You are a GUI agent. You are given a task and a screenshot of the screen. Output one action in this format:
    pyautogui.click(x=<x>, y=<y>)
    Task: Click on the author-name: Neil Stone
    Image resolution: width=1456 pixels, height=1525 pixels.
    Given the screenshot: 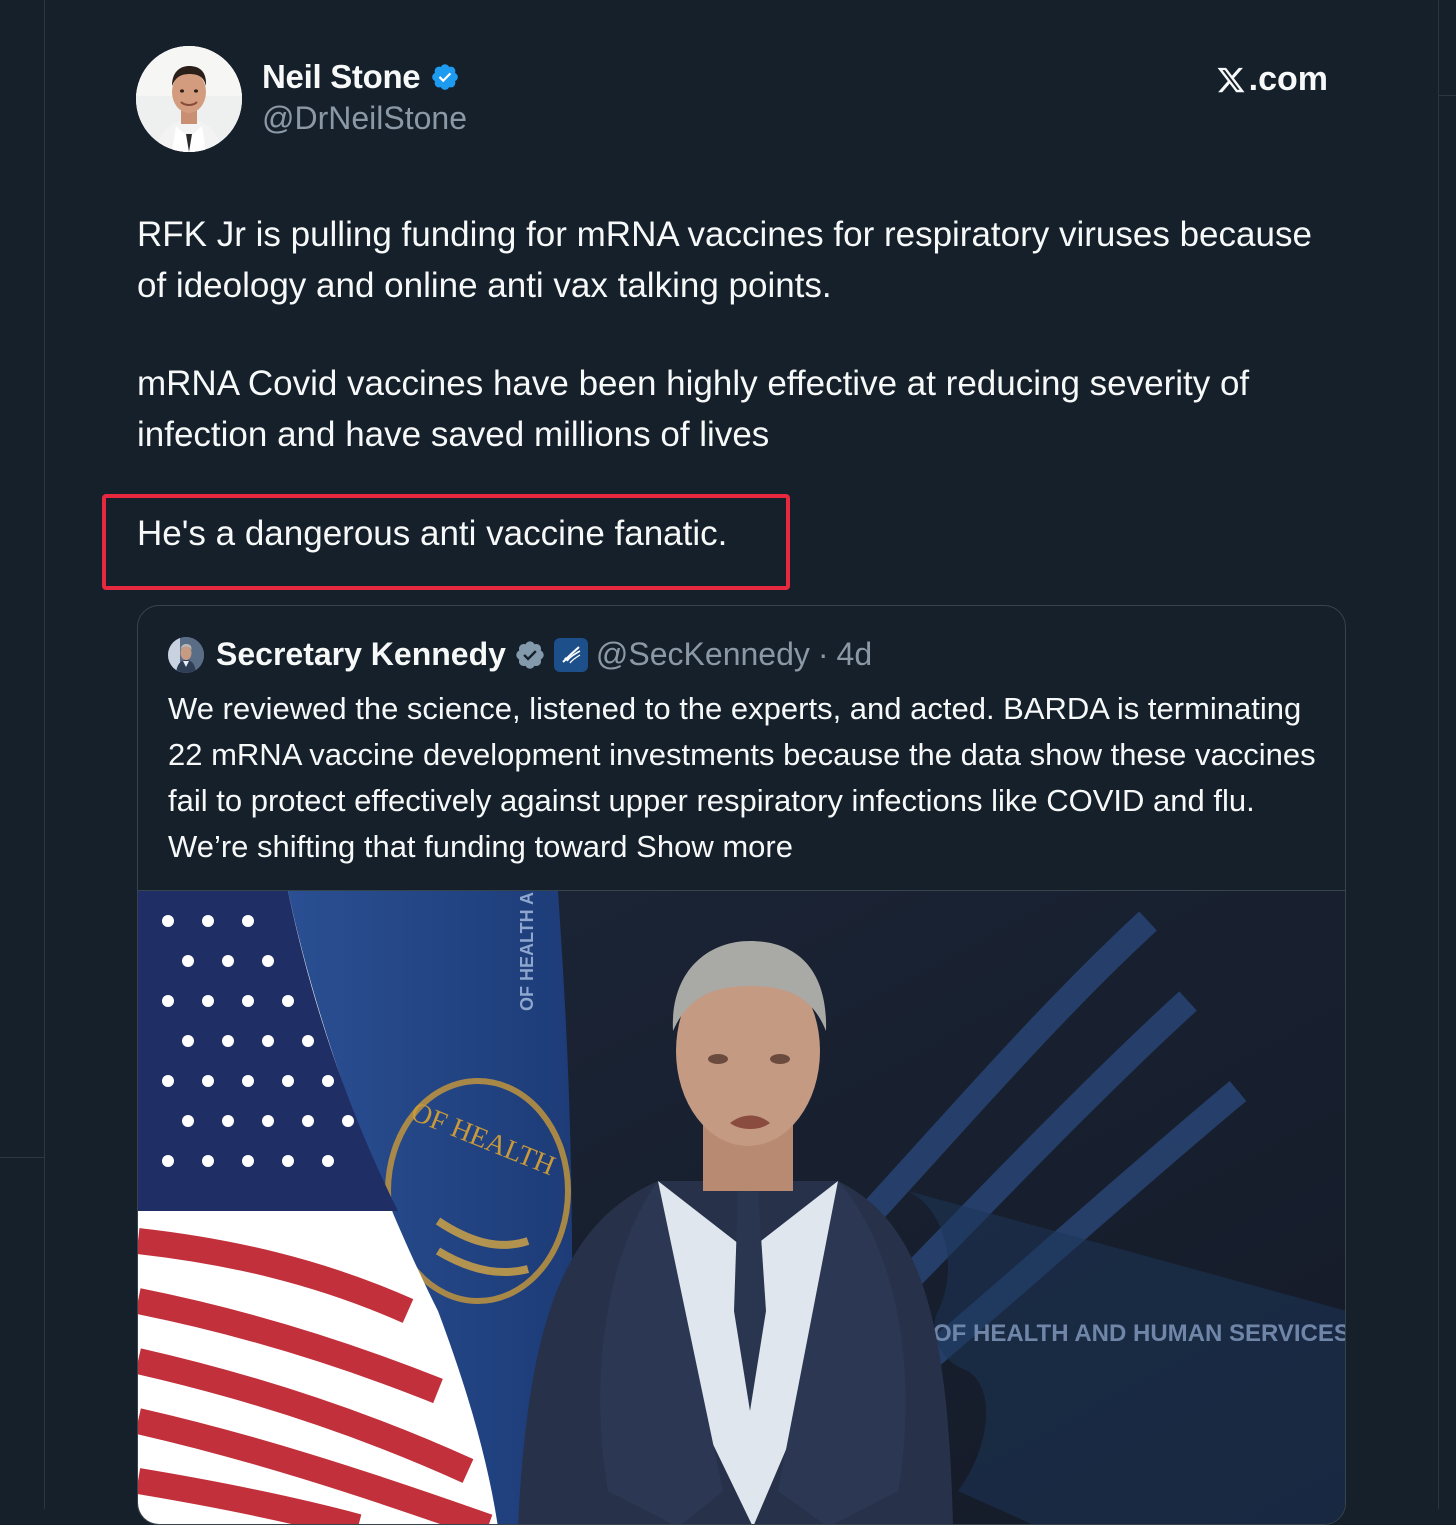 What is the action you would take?
    pyautogui.click(x=341, y=77)
    